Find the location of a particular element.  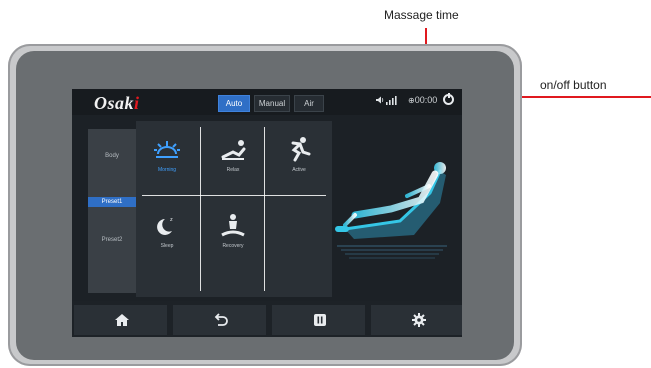

back-button is located at coordinates (219, 320).